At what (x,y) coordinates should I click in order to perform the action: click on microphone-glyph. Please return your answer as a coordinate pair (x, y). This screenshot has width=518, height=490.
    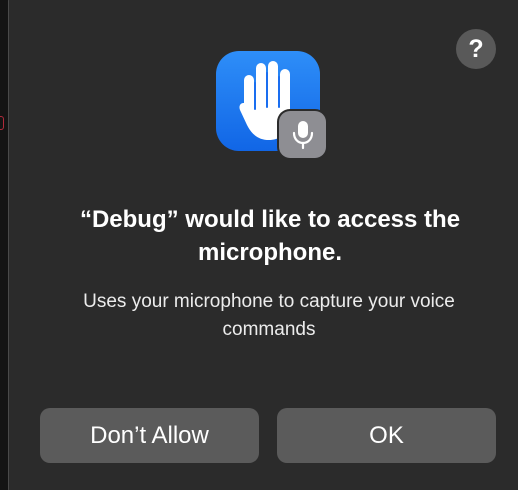
    Looking at the image, I should click on (302, 134).